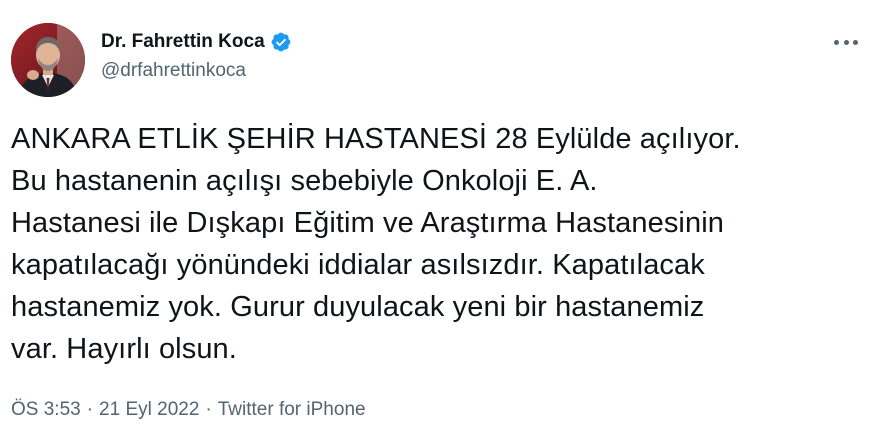  I want to click on tweet-source-link: Twitter for iPhone, so click(292, 409).